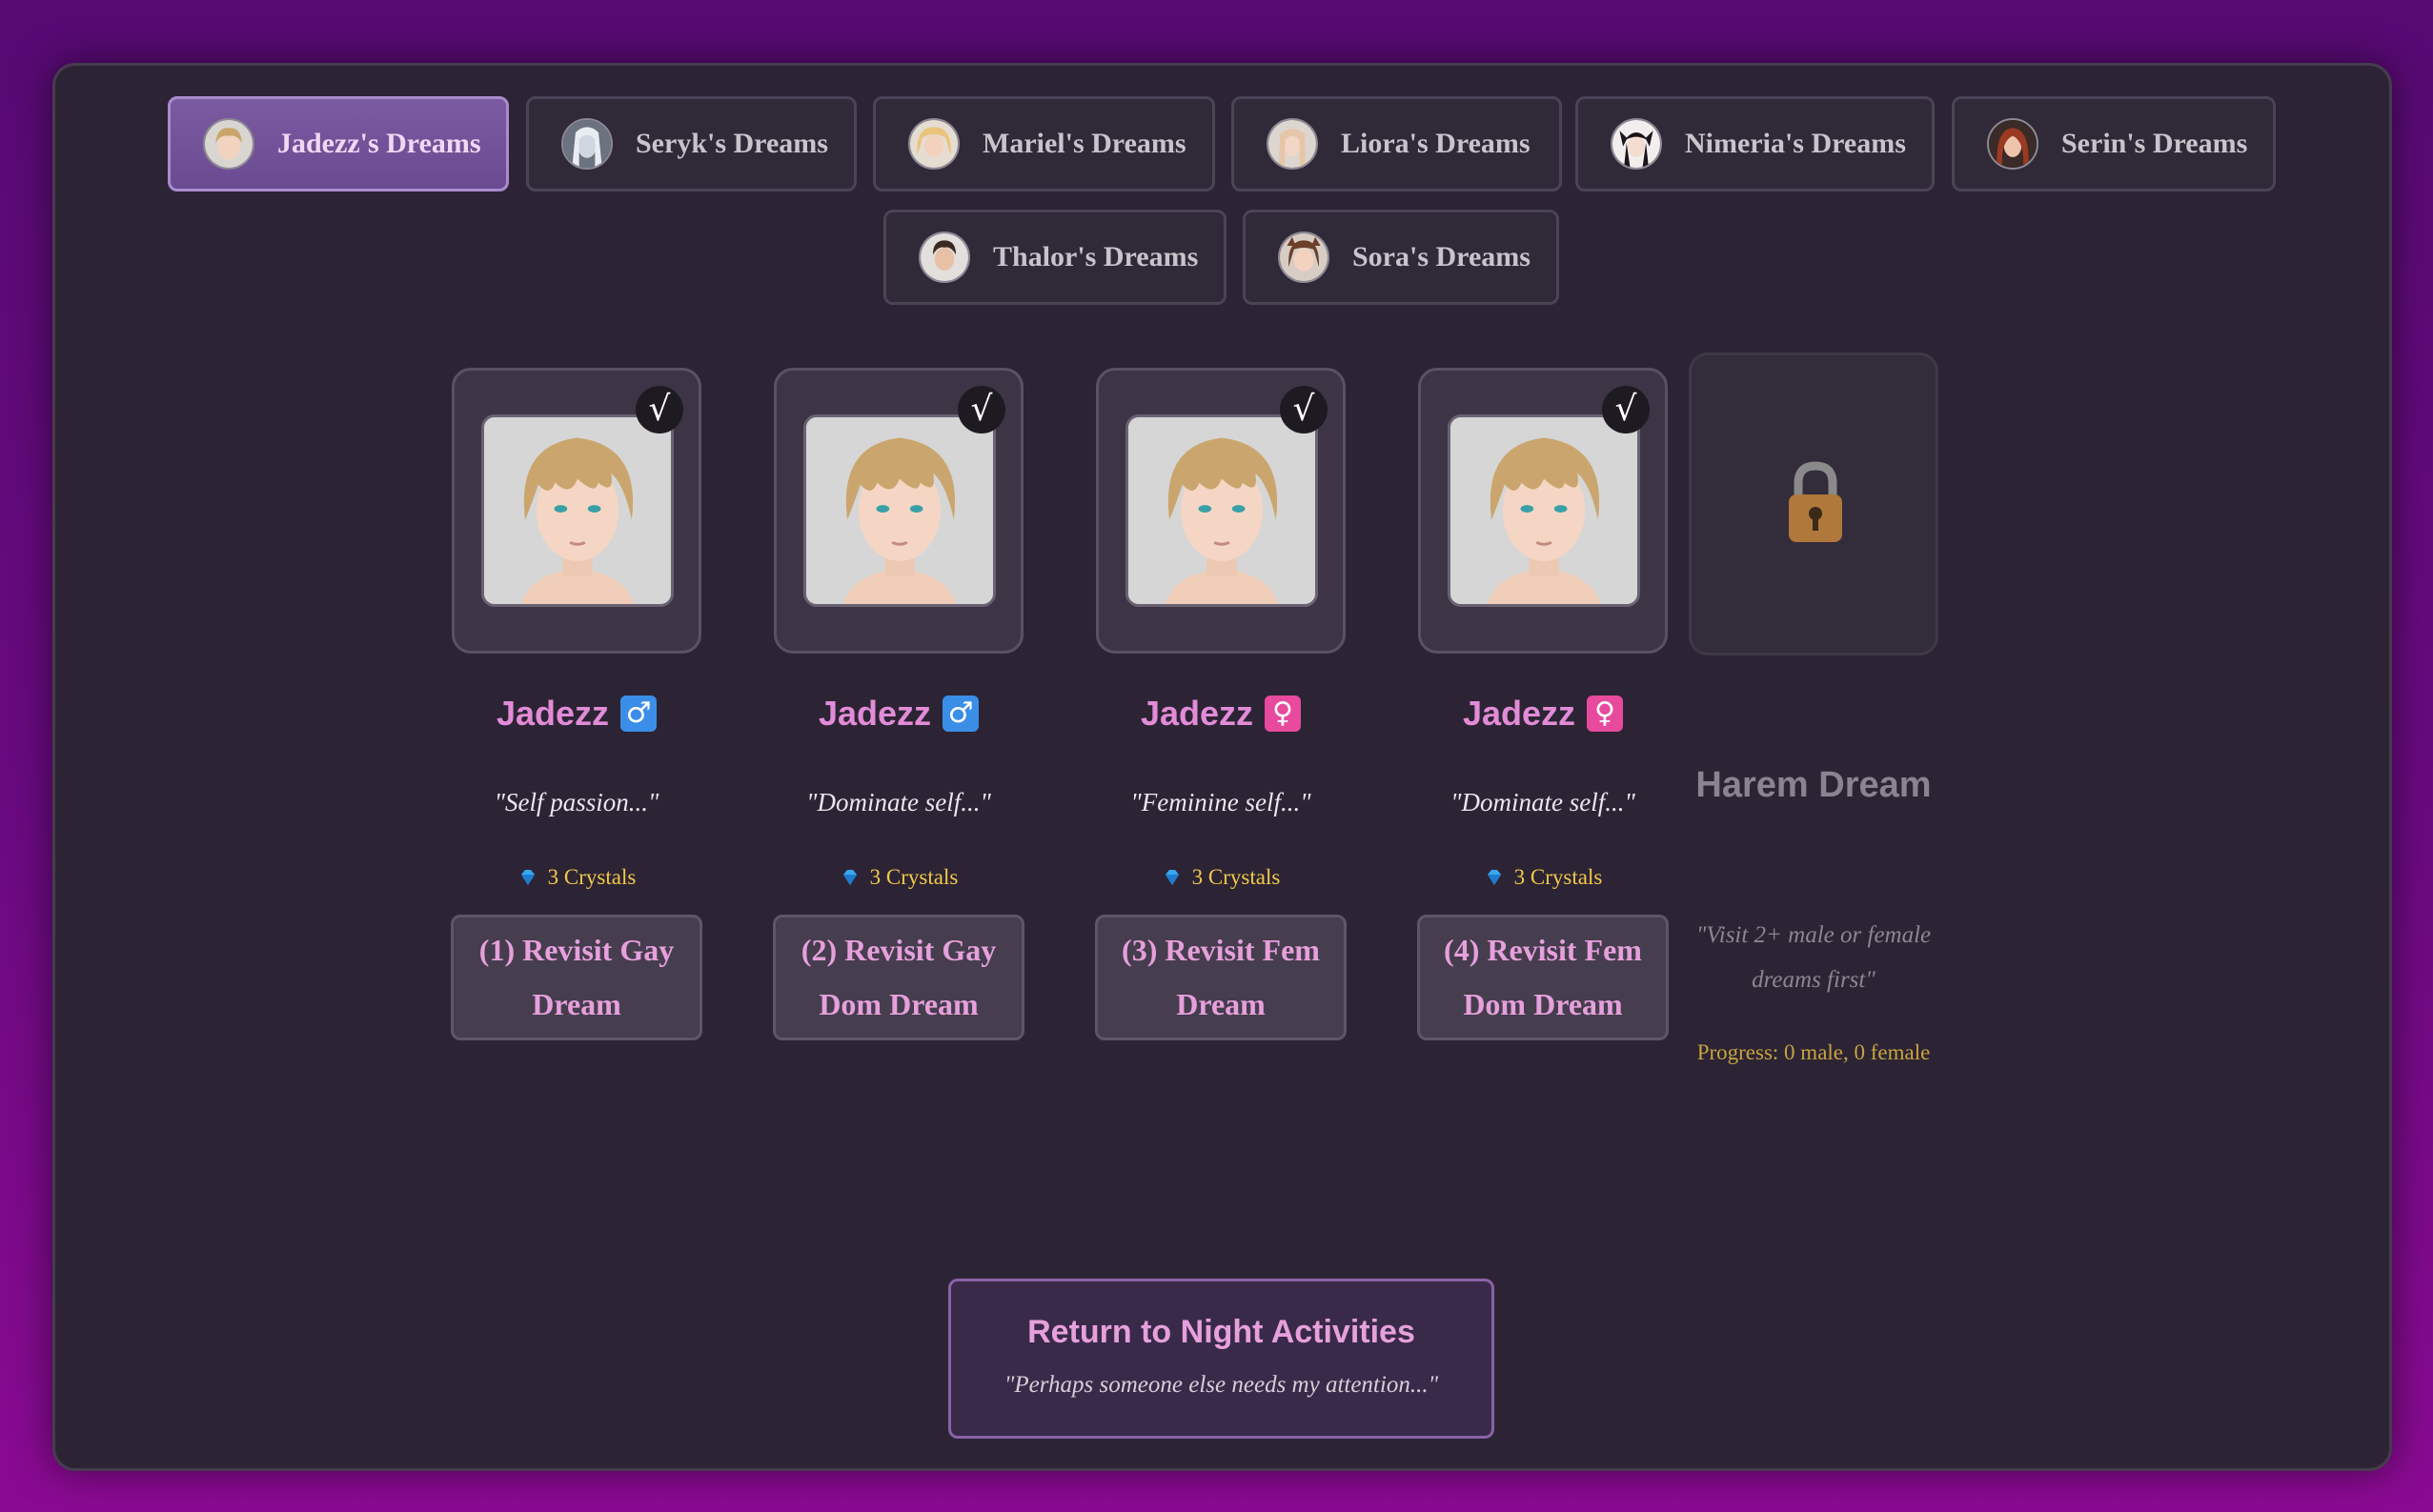 Image resolution: width=2433 pixels, height=1512 pixels. What do you see at coordinates (379, 143) in the screenshot?
I see `tab-label: Jadezz's Dreams` at bounding box center [379, 143].